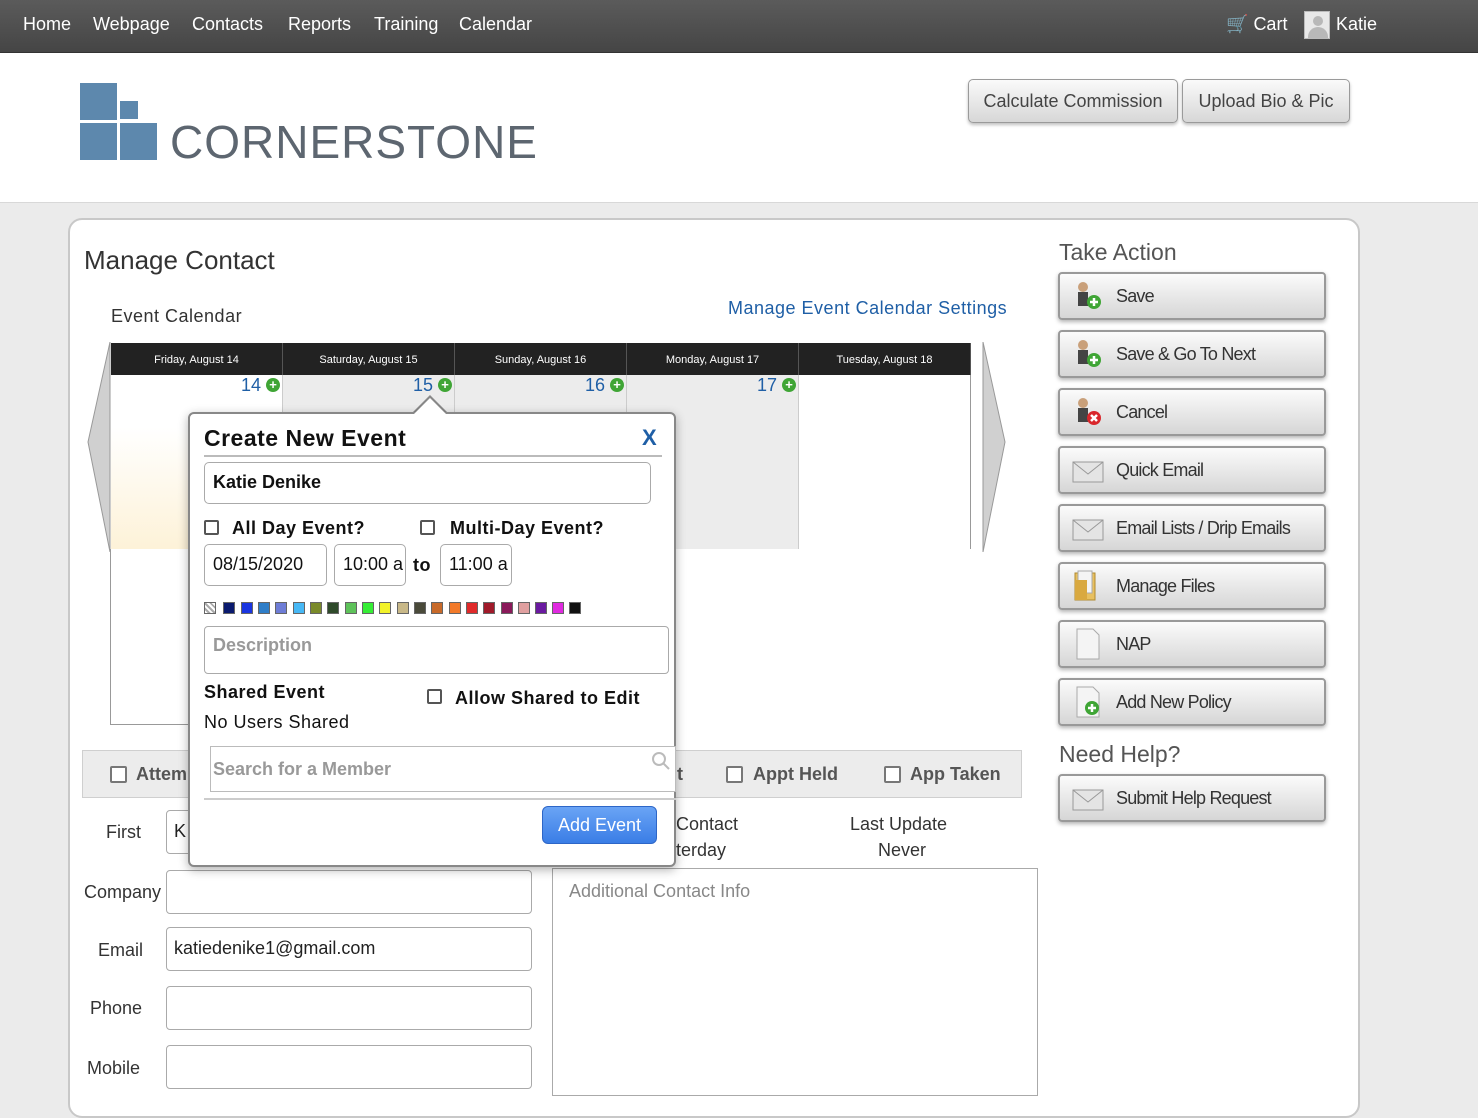 The height and width of the screenshot is (1118, 1478). What do you see at coordinates (434, 696) in the screenshot?
I see `allow-shared-edit-checkbox` at bounding box center [434, 696].